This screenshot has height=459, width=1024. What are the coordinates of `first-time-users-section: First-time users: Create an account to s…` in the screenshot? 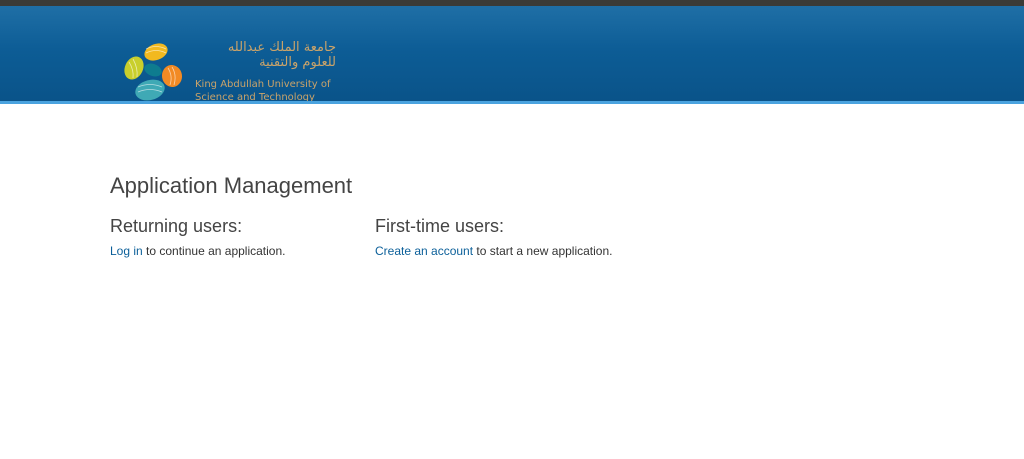 It's located at (585, 237).